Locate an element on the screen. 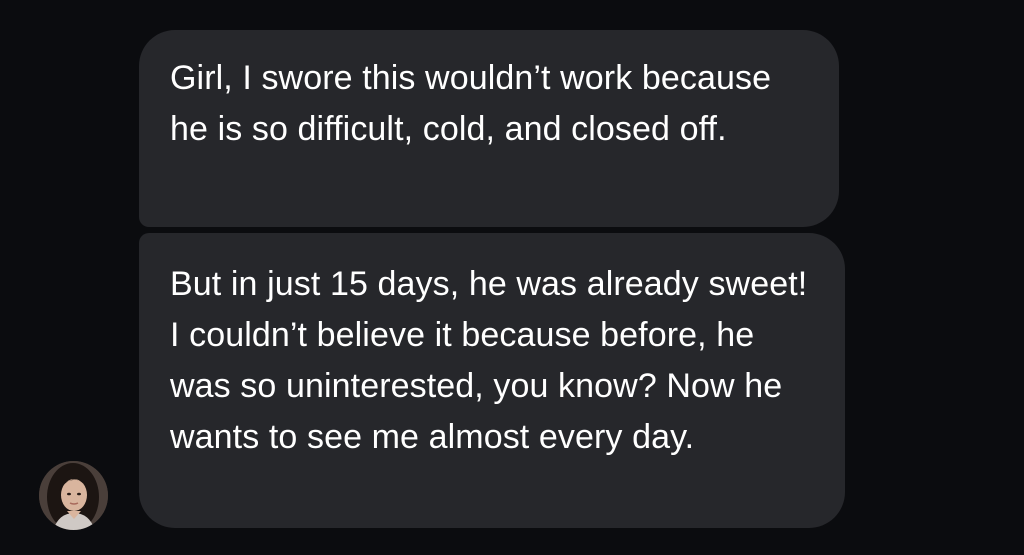  contact-avatar is located at coordinates (73, 495).